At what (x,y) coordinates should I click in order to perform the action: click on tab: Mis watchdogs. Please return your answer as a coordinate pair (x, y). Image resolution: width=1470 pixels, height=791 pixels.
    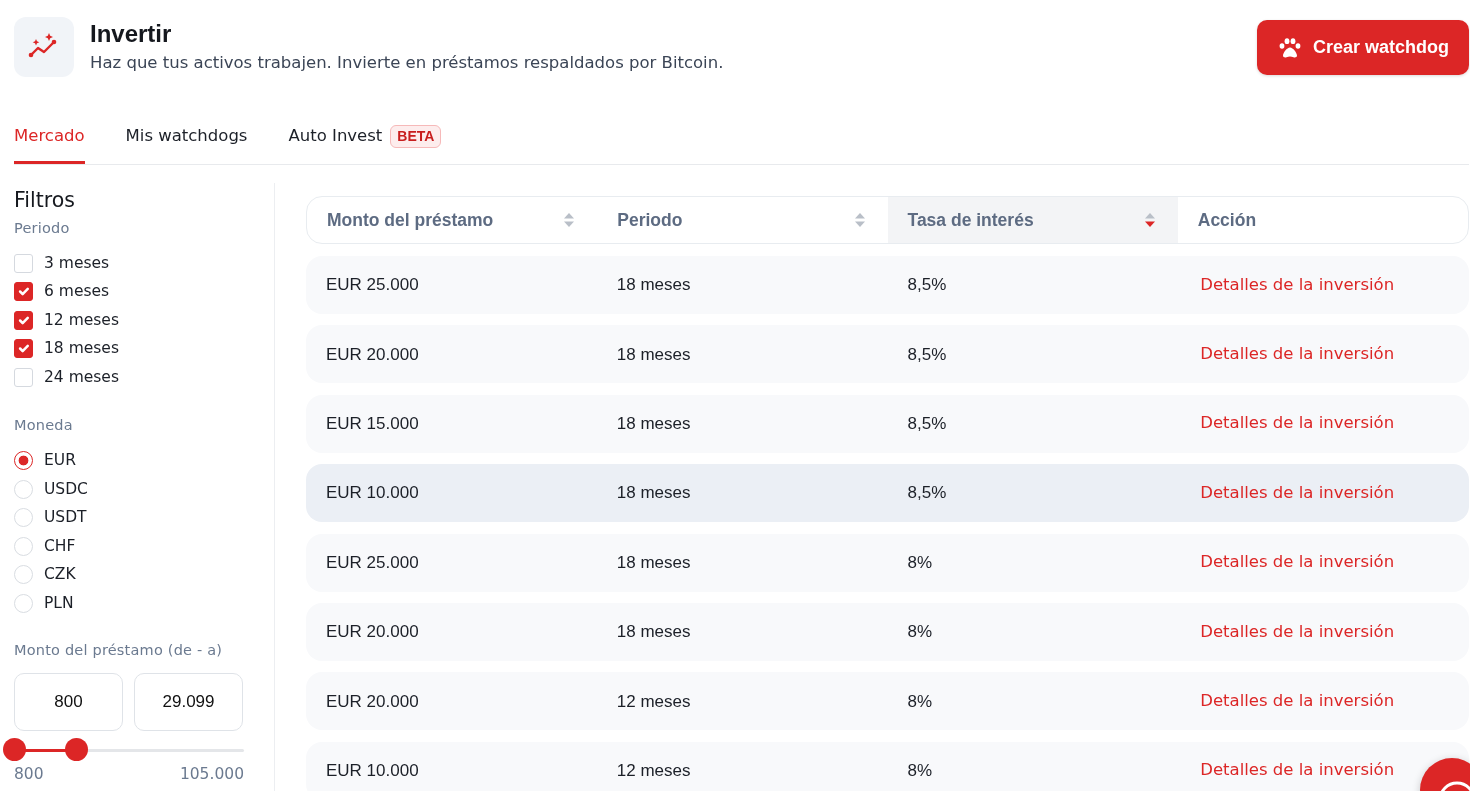
    Looking at the image, I should click on (186, 144).